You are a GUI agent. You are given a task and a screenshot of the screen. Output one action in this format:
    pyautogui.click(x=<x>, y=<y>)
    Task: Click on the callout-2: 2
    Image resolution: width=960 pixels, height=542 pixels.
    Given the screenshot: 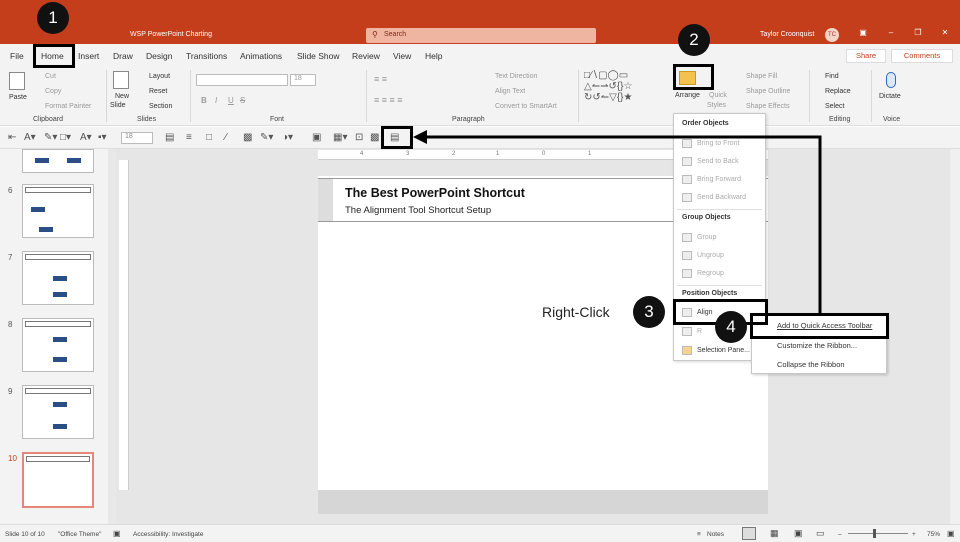 What is the action you would take?
    pyautogui.click(x=694, y=40)
    